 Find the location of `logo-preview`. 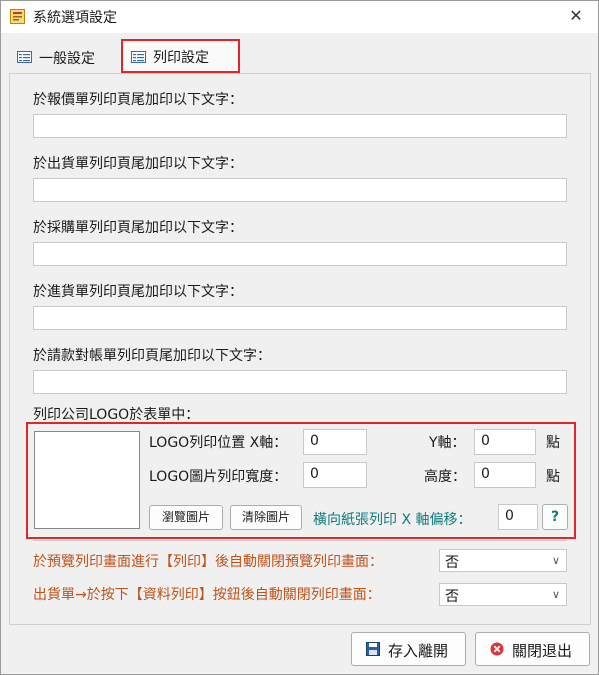

logo-preview is located at coordinates (87, 480).